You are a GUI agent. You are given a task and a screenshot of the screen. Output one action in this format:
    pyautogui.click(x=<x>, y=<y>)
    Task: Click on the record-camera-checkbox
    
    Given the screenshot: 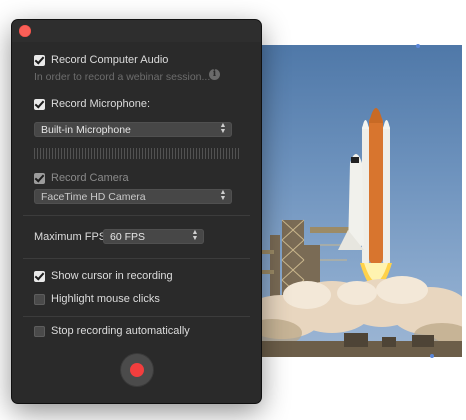 What is the action you would take?
    pyautogui.click(x=39, y=177)
    